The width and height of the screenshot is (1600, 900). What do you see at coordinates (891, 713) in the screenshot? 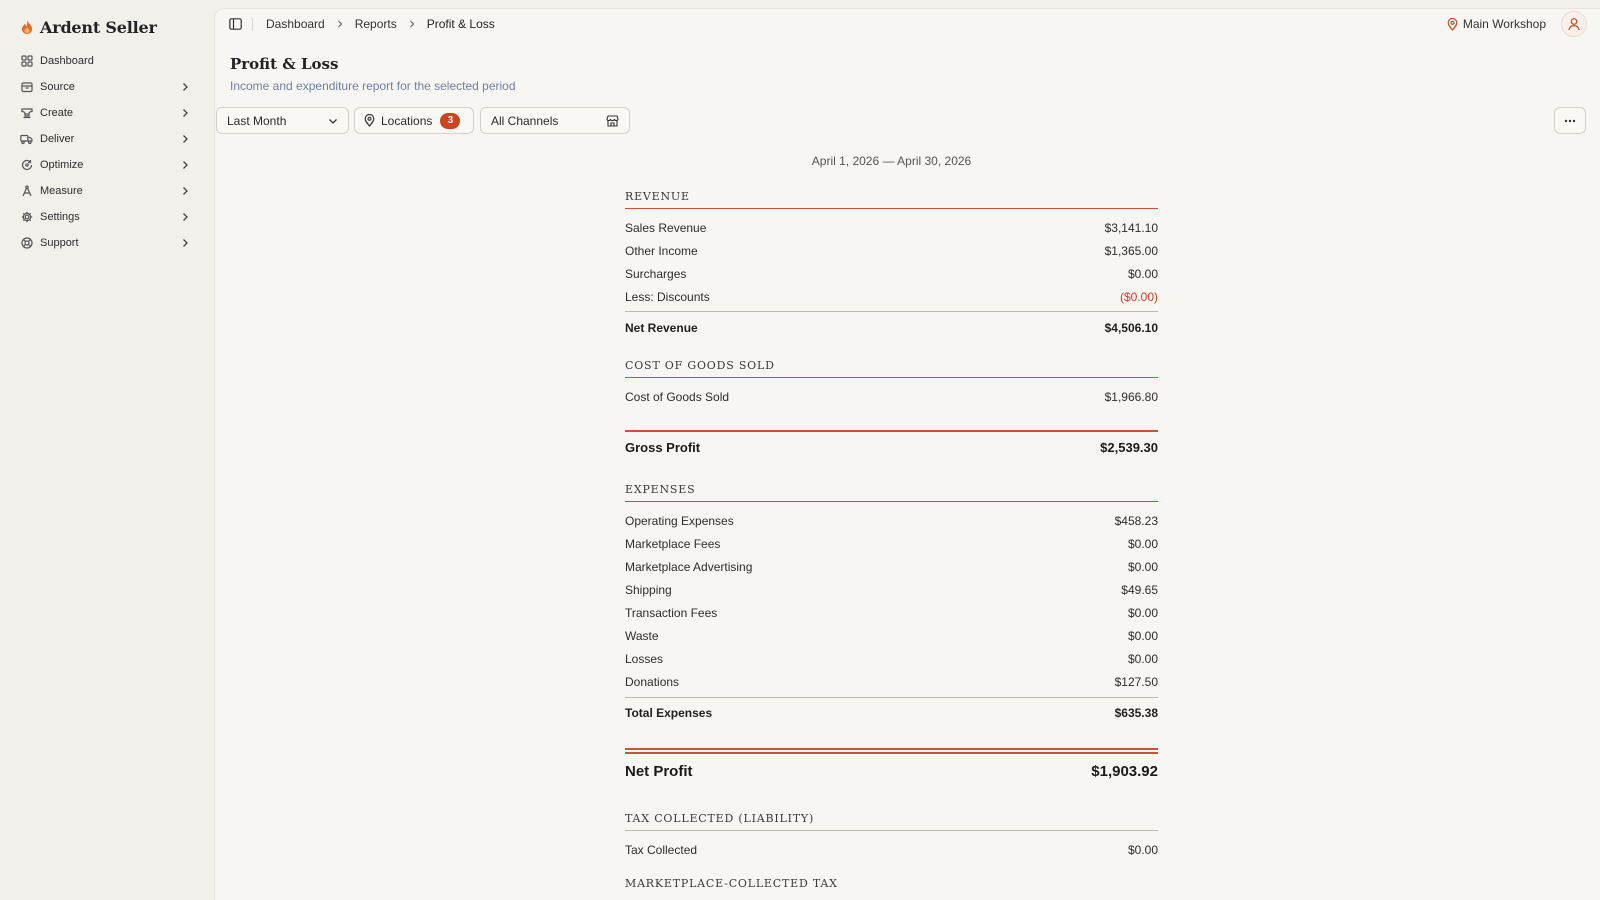
I see `total-expenses-row: Total Expenses $635.38` at bounding box center [891, 713].